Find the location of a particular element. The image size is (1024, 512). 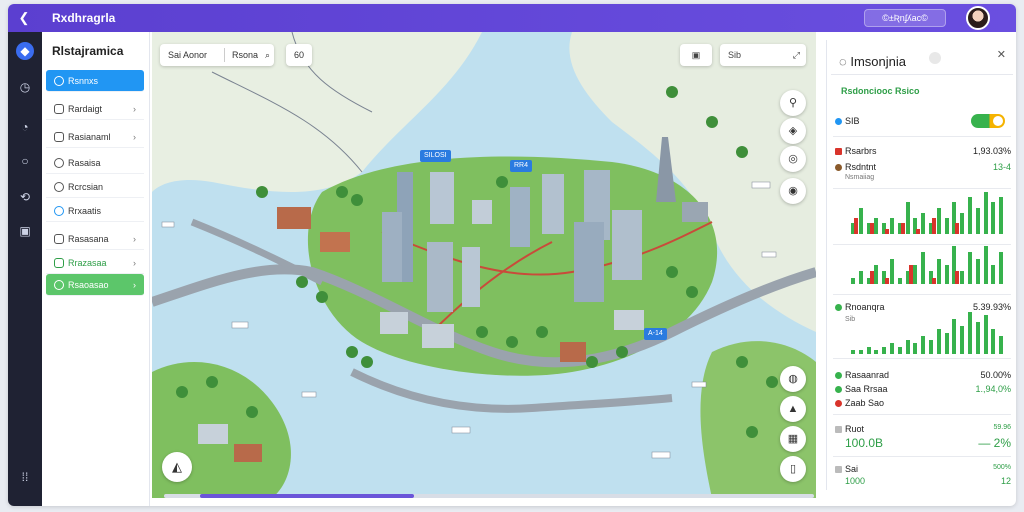

sidebar-item-label: Rasianaml is located at coordinates (89, 137).